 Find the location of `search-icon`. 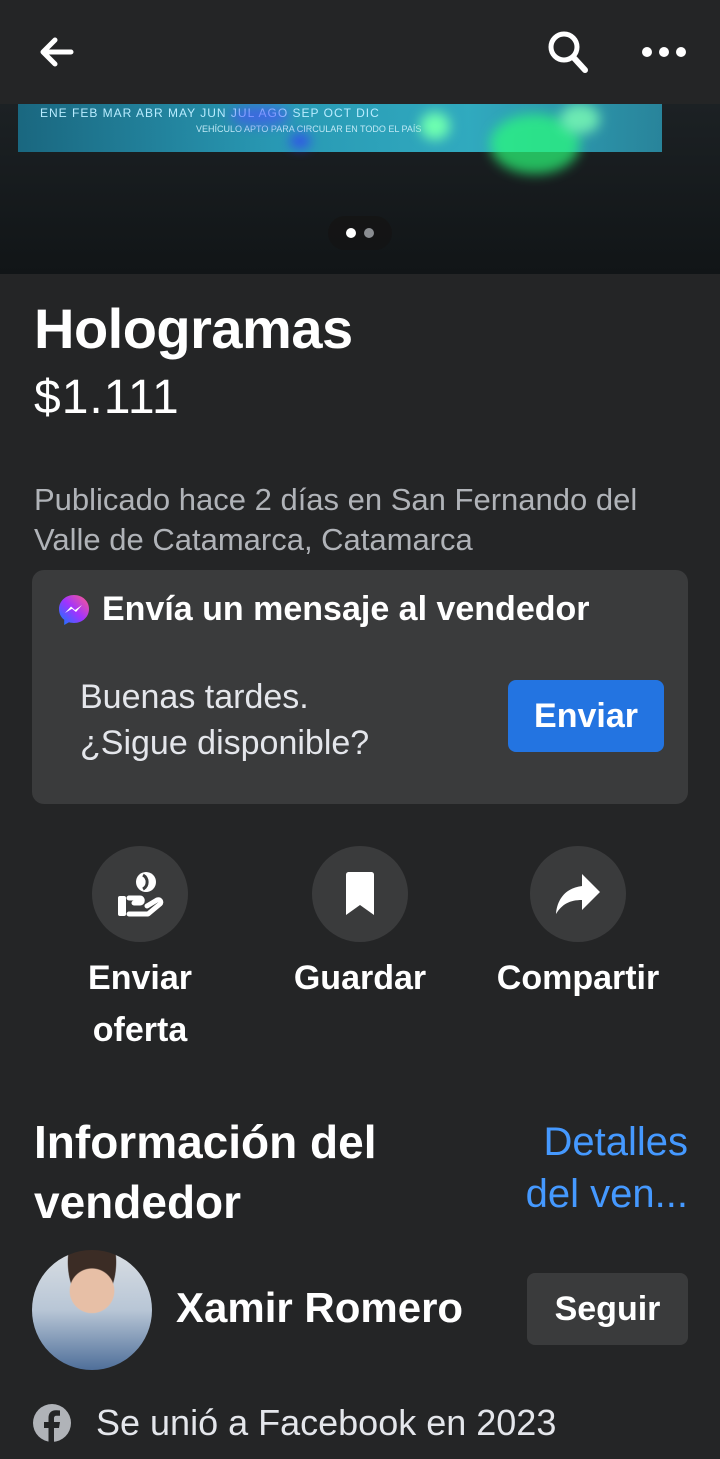

search-icon is located at coordinates (568, 52).